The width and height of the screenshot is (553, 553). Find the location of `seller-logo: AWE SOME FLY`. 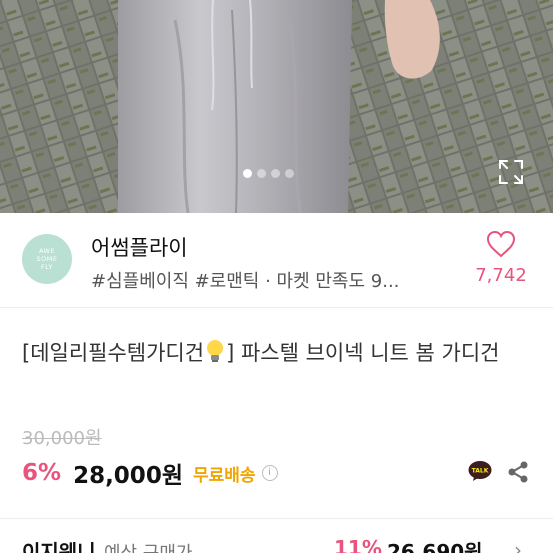

seller-logo: AWE SOME FLY is located at coordinates (47, 259).